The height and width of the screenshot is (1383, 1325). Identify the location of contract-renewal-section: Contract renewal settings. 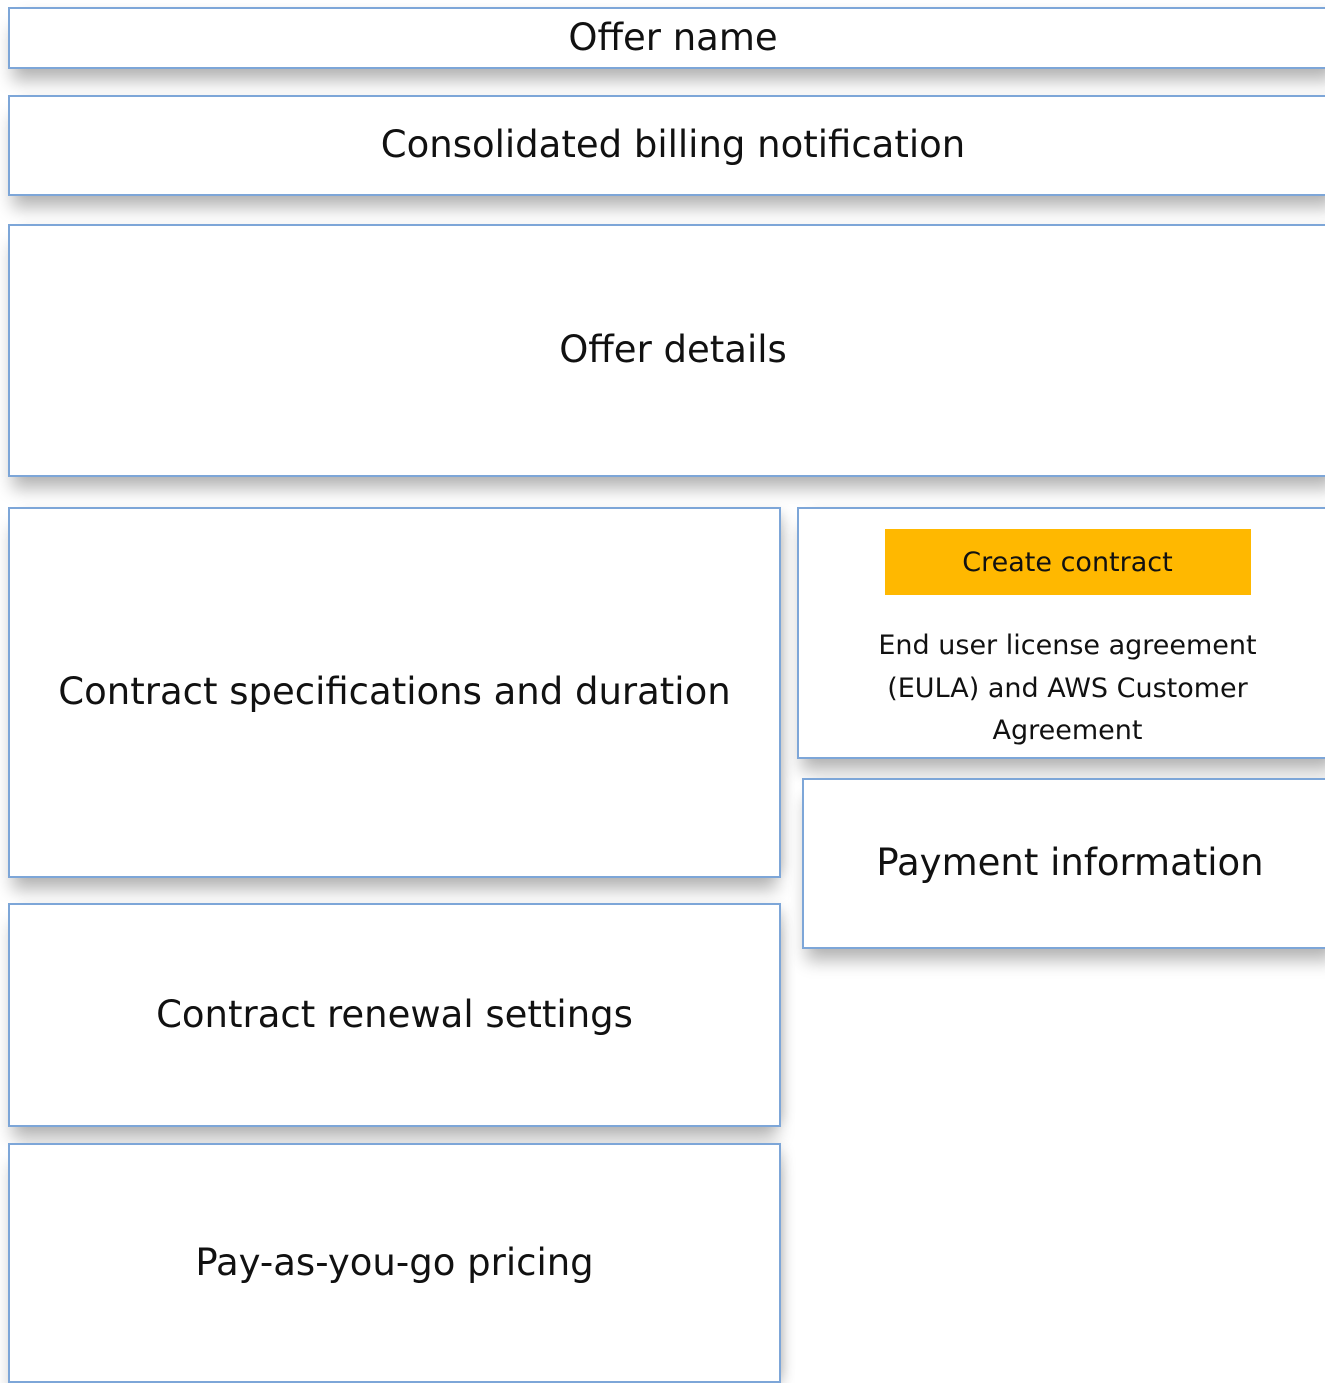
(394, 1015).